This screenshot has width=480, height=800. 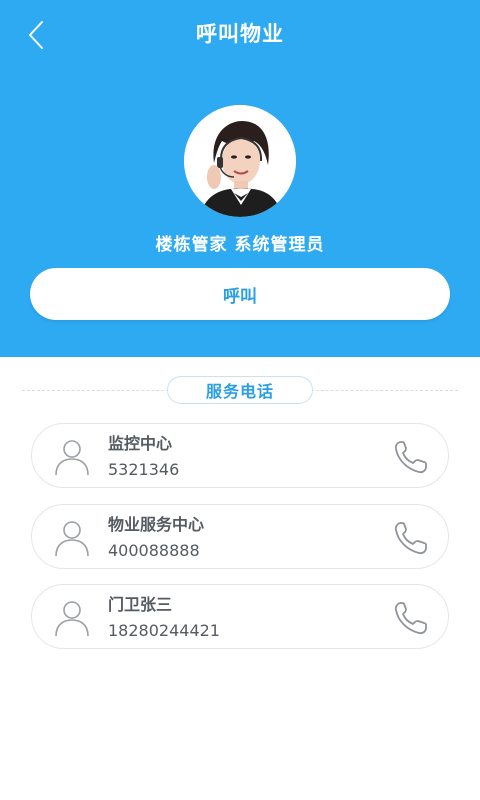 I want to click on contact-card-guard: 门卫张三 18280244421, so click(x=240, y=616).